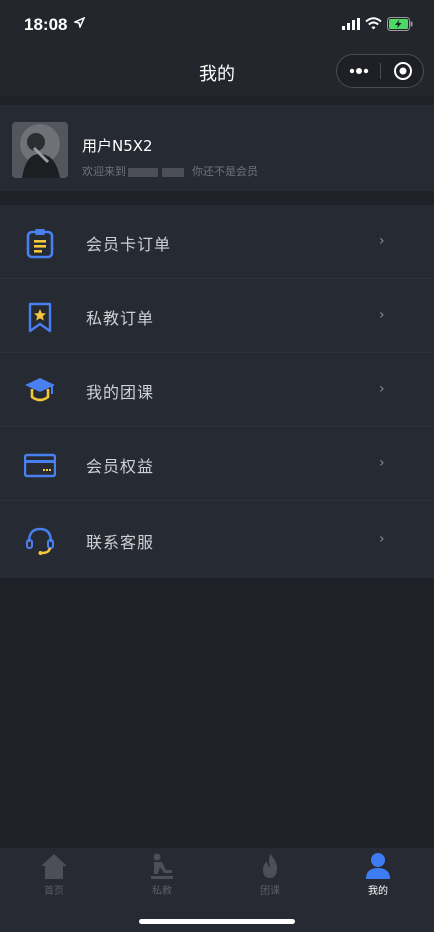 Image resolution: width=434 pixels, height=932 pixels. Describe the element at coordinates (270, 891) in the screenshot. I see `tab-label: 团课` at that location.